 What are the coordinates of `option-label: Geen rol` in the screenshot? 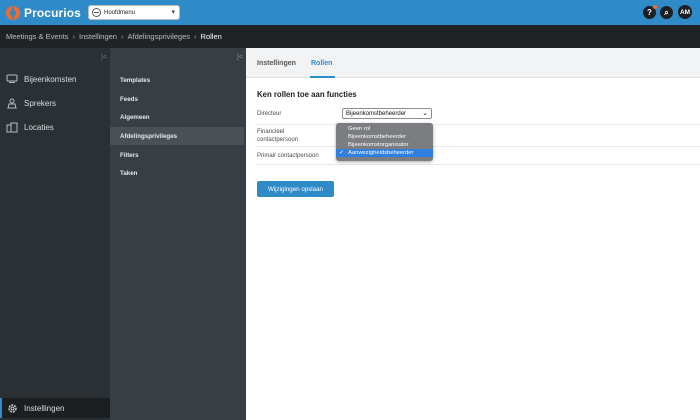 It's located at (359, 129).